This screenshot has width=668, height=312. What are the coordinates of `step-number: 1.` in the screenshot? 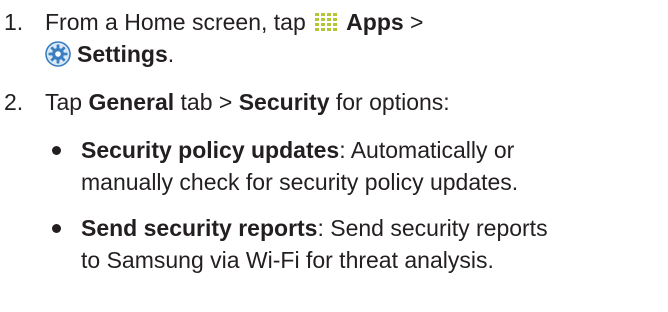 It's located at (14, 22).